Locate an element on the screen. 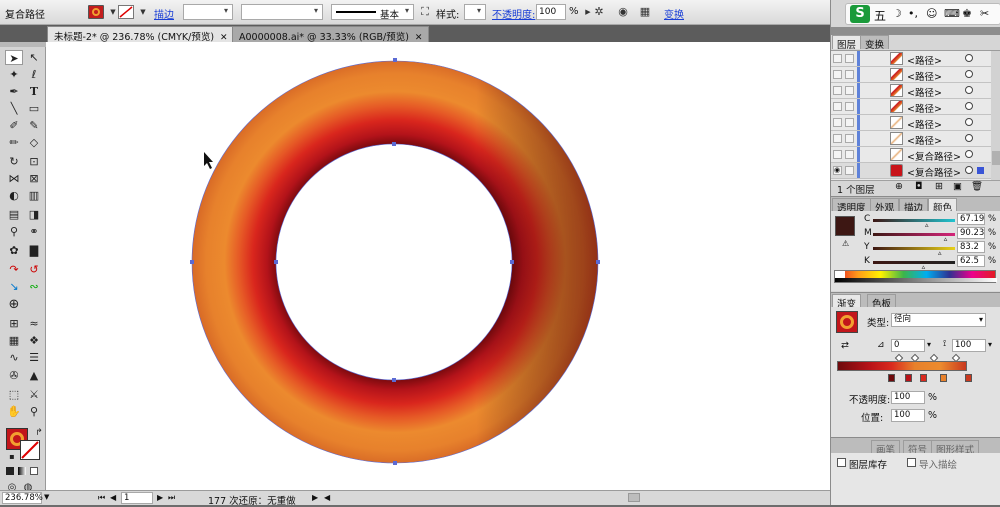  tools-grip is located at coordinates (23, 44).